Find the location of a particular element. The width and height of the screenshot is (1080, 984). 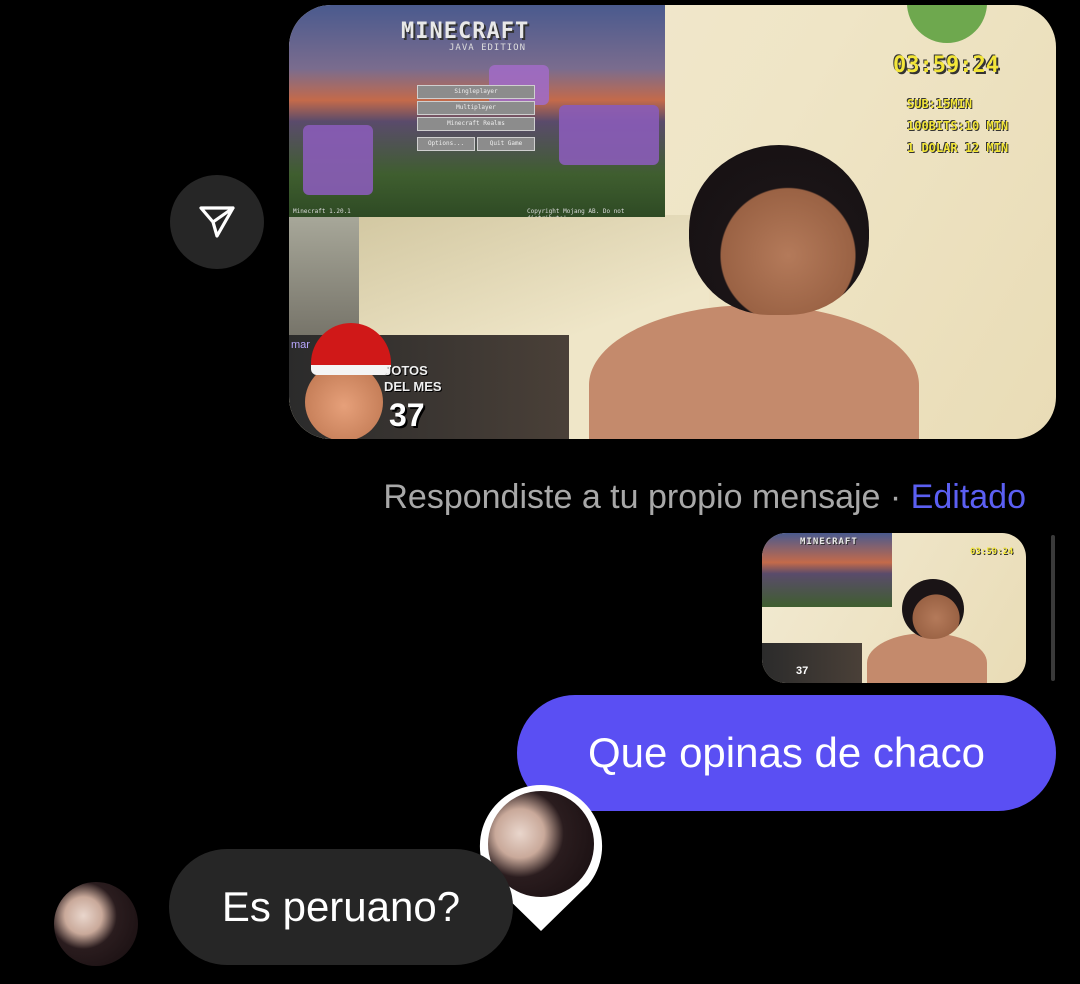

thumb-timer: 03:59:24 is located at coordinates (992, 552).